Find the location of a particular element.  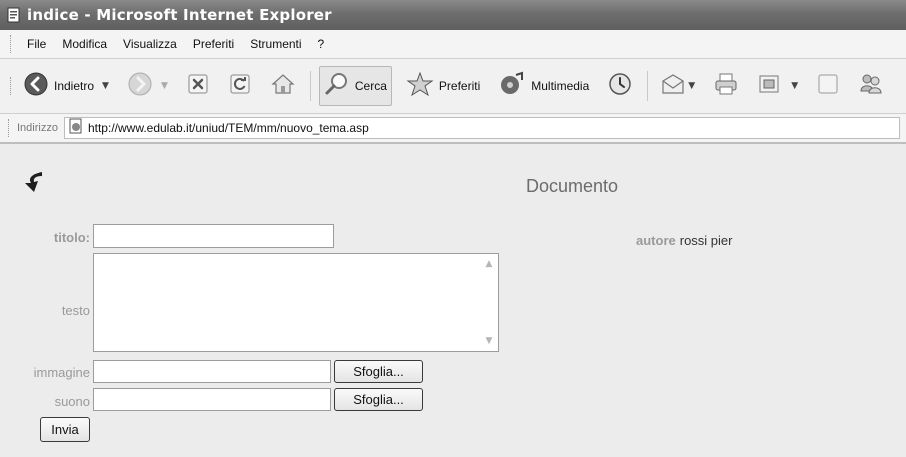

discuss-icon is located at coordinates (828, 86).